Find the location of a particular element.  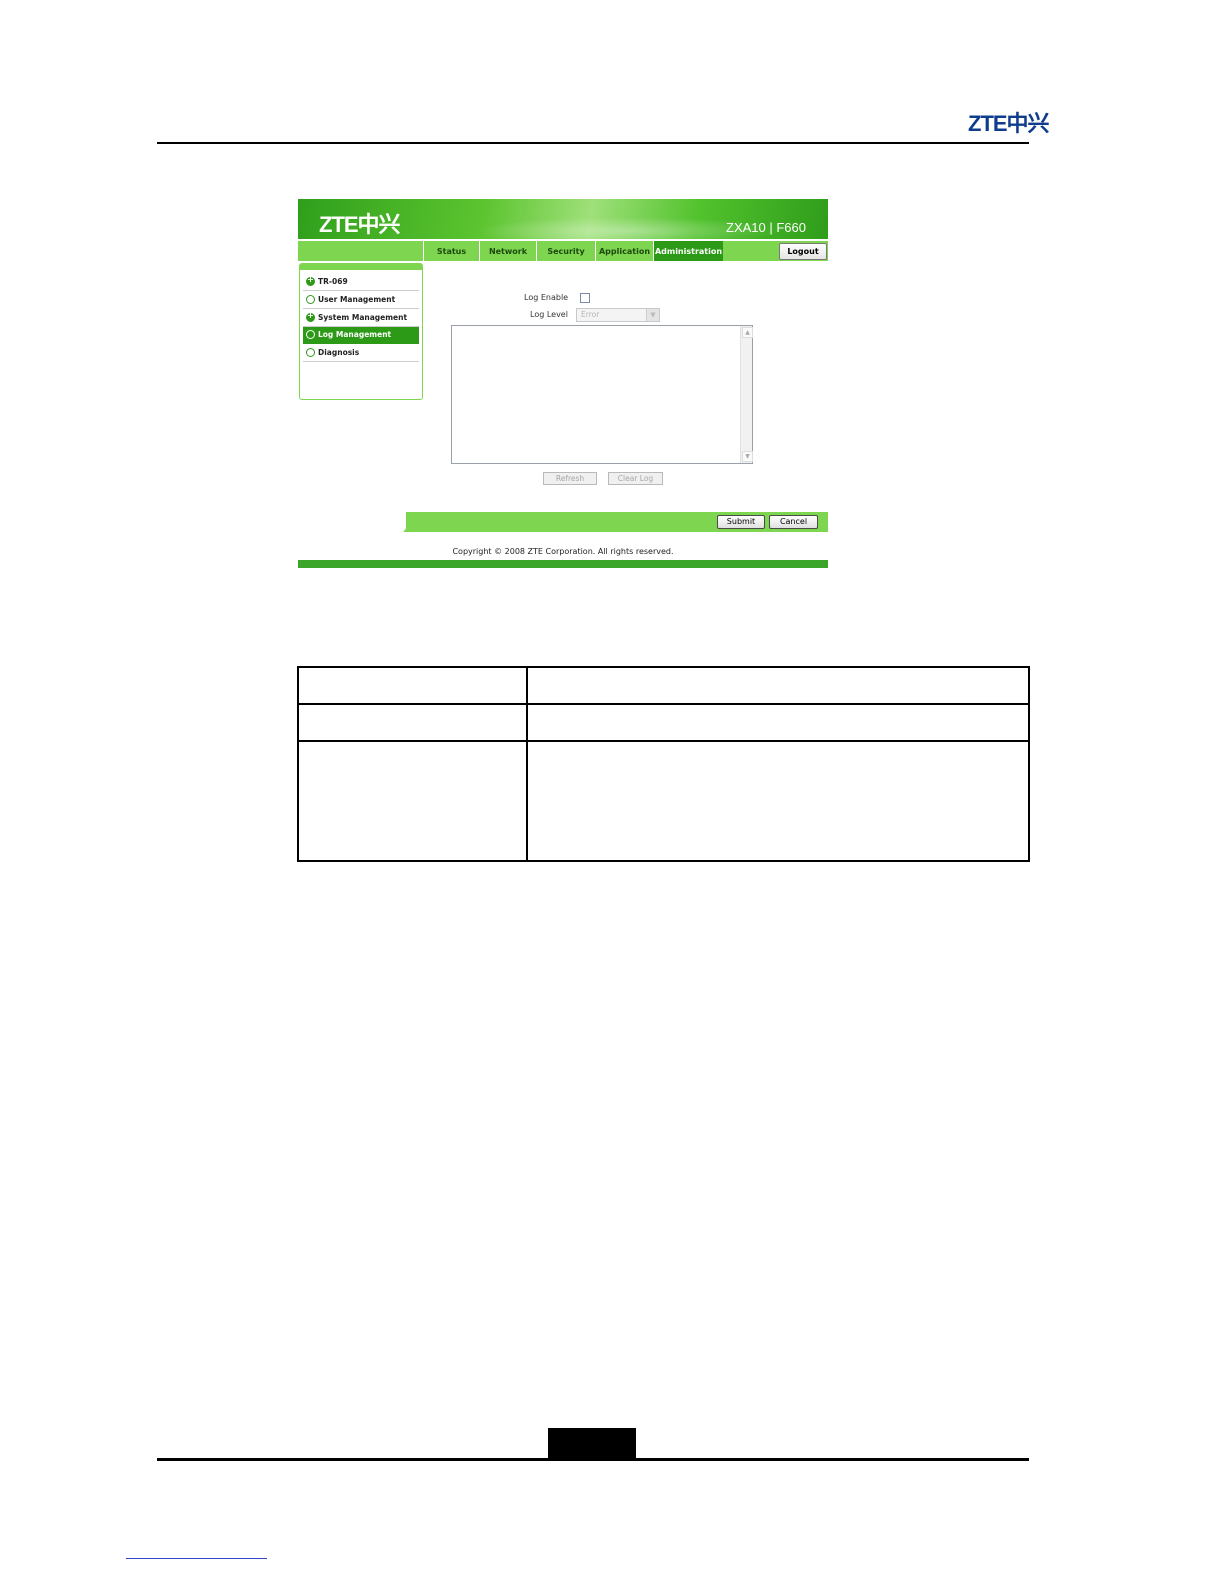

clear-log-button: Clear Log is located at coordinates (635, 478).